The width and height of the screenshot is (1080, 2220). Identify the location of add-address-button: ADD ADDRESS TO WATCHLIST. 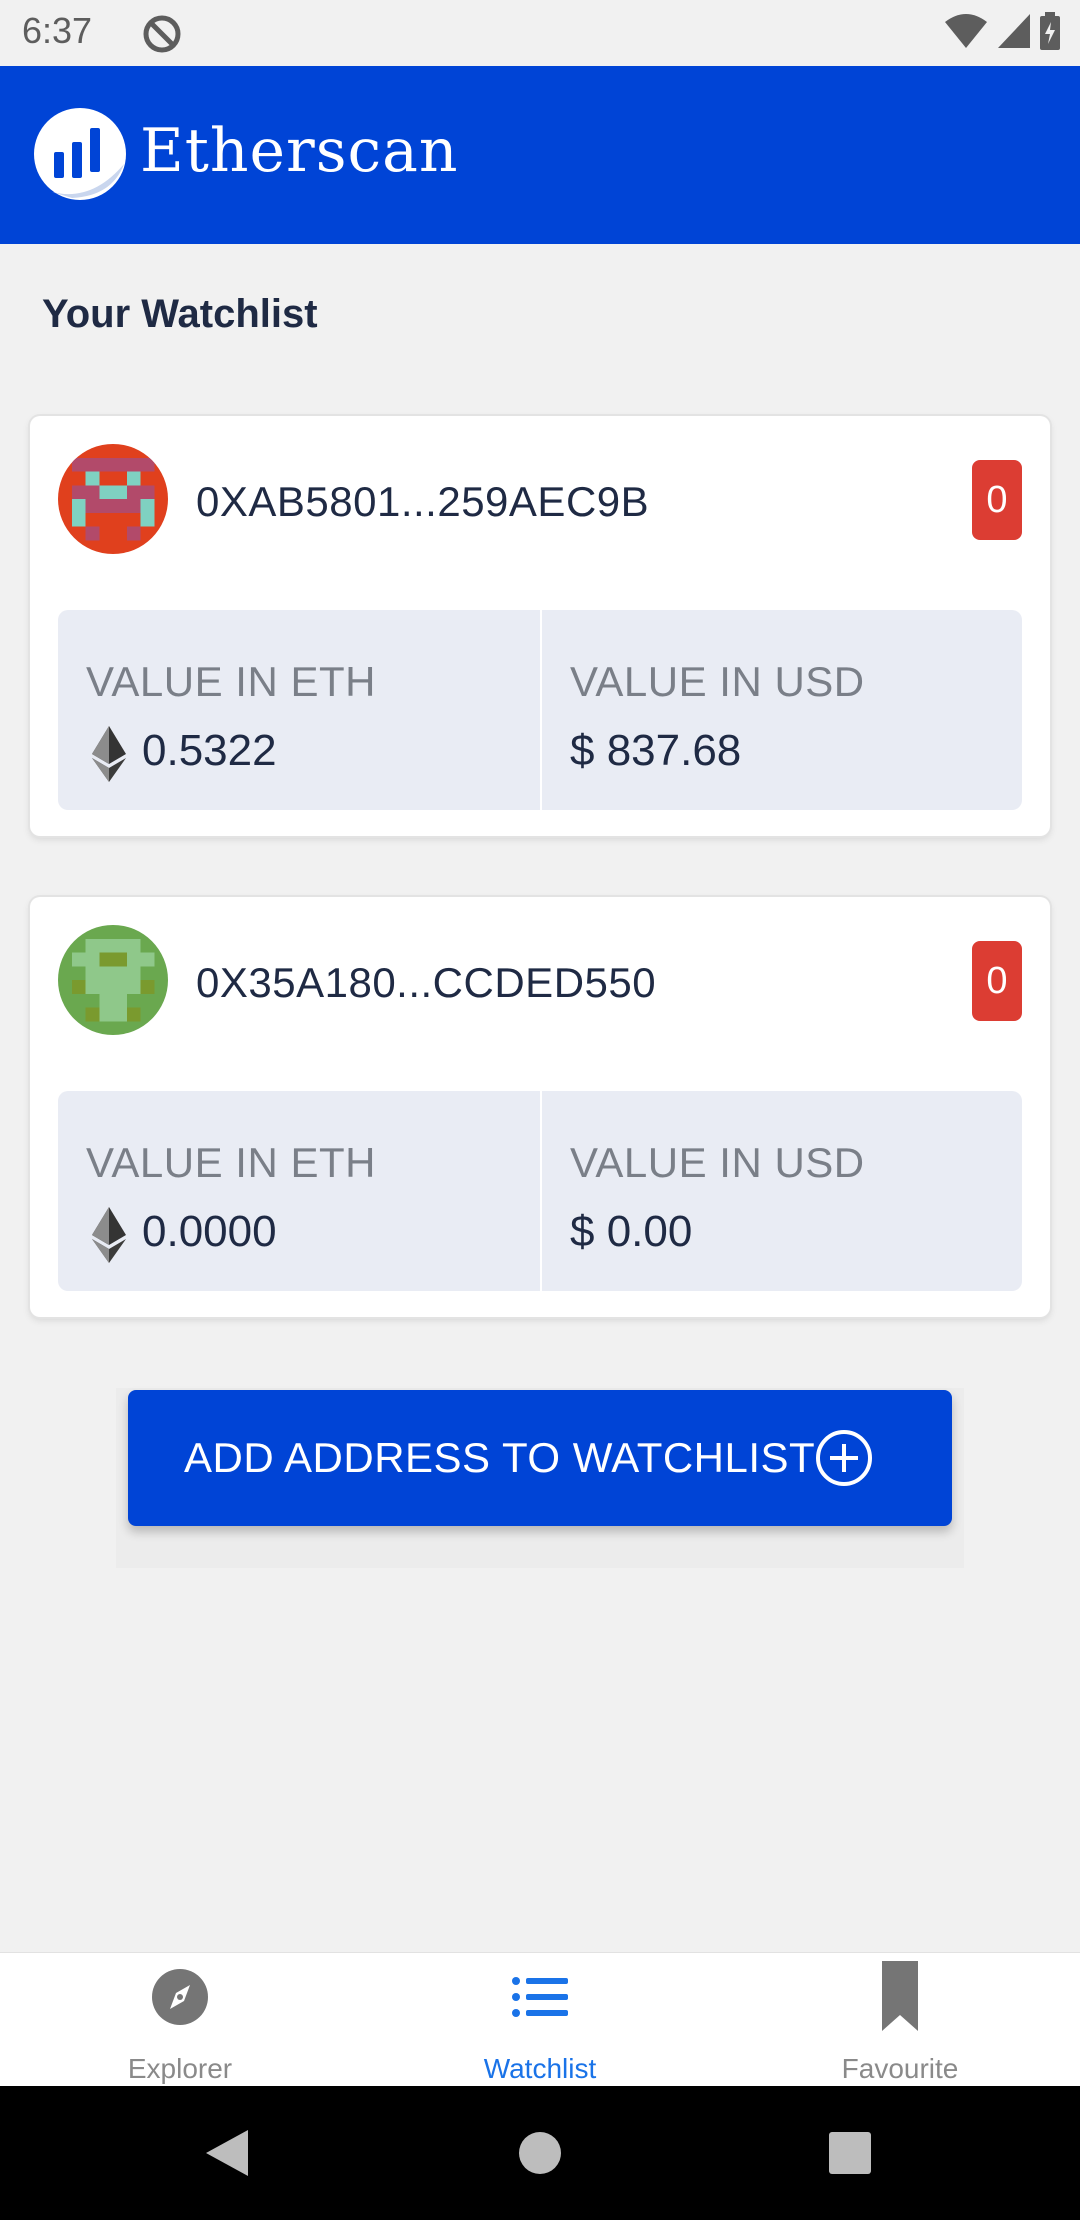
(540, 1458).